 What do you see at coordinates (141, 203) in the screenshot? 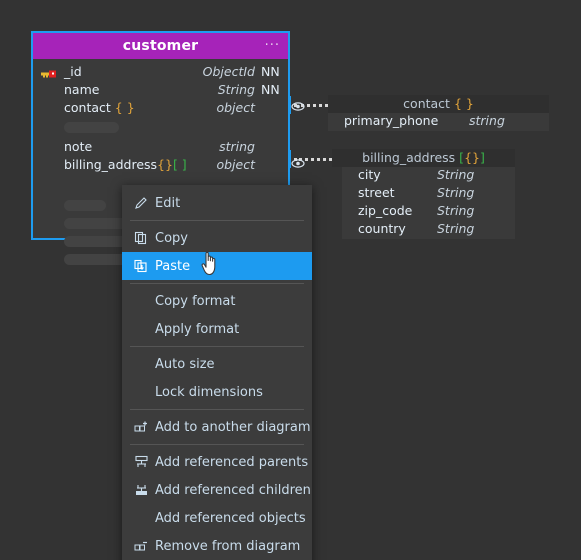
I see `pencil-icon` at bounding box center [141, 203].